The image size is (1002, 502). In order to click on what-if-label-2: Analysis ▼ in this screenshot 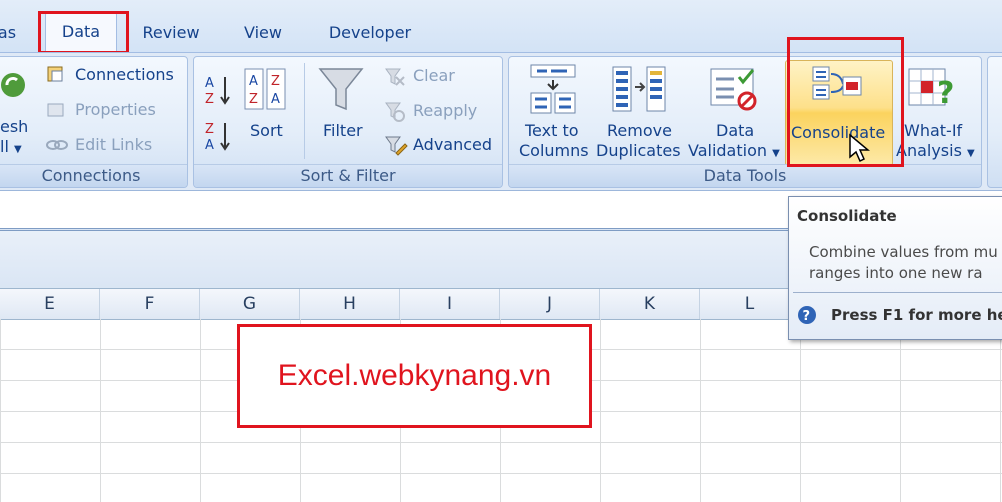, I will do `click(935, 150)`.